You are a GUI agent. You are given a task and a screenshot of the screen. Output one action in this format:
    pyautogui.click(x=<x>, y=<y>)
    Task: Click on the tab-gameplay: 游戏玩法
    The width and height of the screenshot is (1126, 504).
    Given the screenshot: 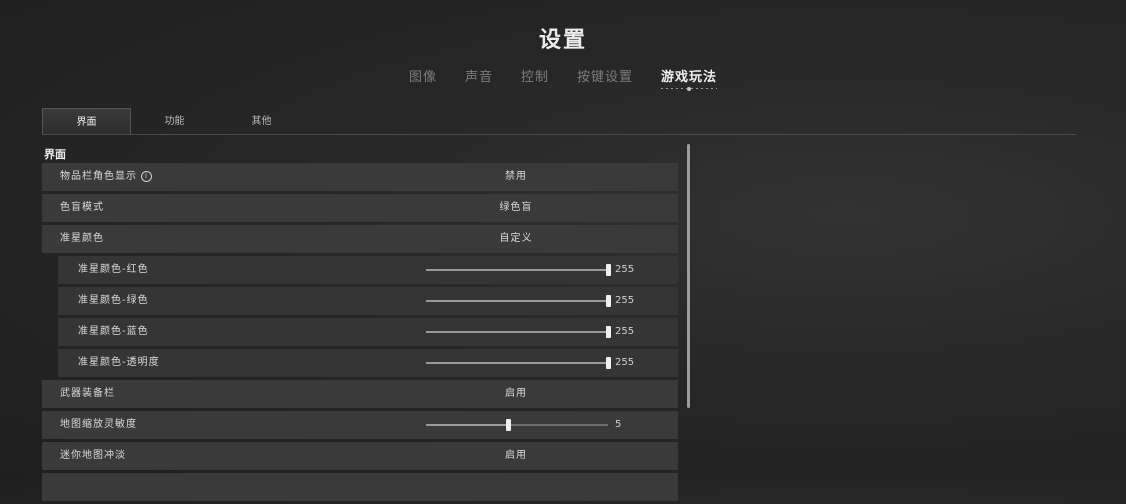 What is the action you would take?
    pyautogui.click(x=689, y=78)
    